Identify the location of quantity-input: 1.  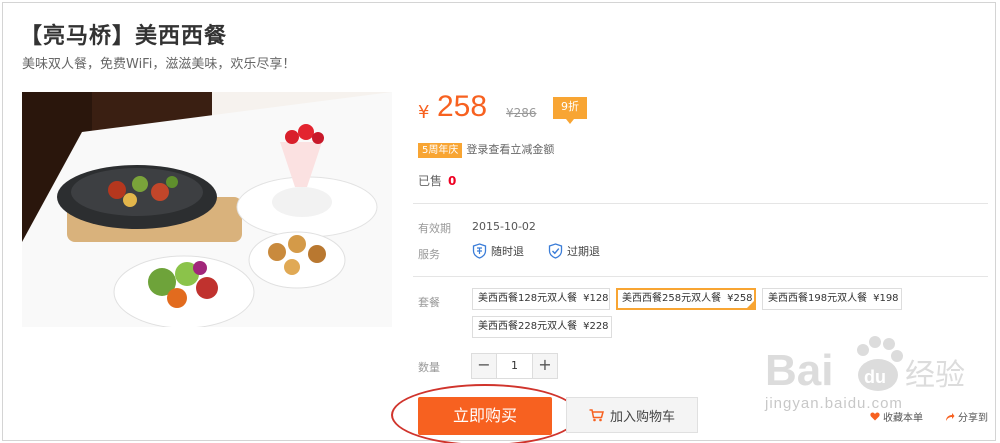
(514, 366).